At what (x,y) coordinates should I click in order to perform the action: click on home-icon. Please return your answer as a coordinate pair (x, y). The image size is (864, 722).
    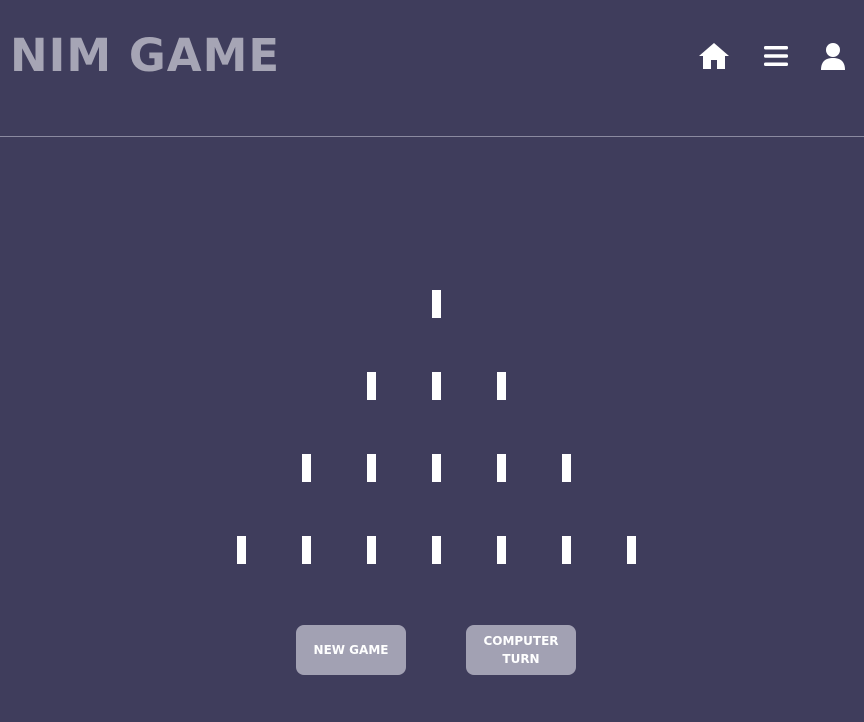
    Looking at the image, I should click on (714, 56).